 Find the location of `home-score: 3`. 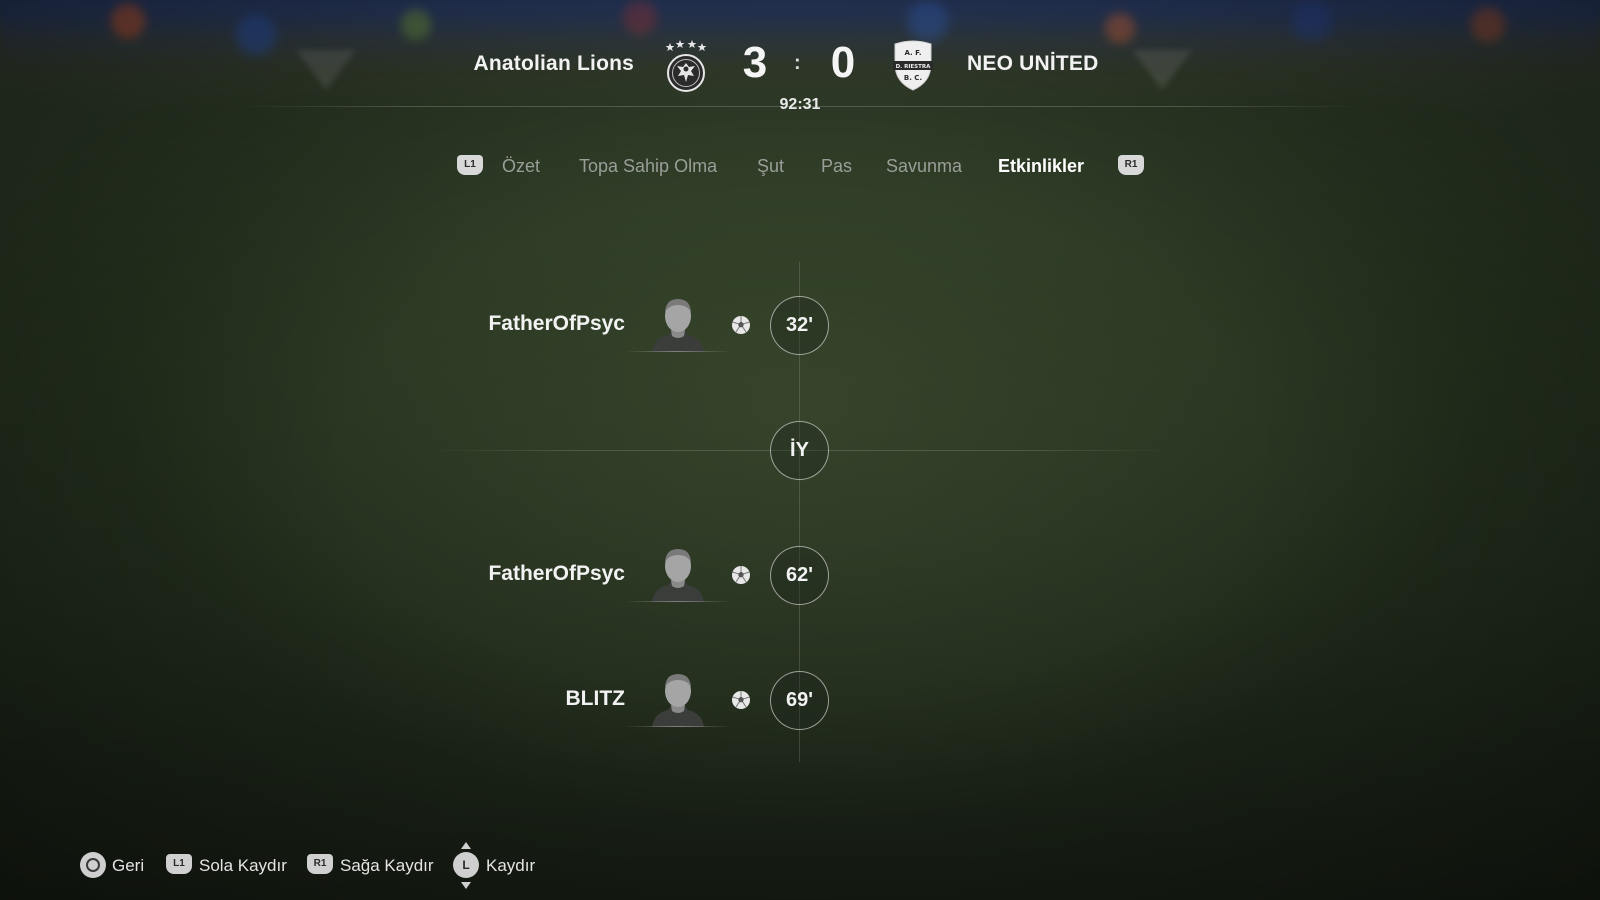

home-score: 3 is located at coordinates (755, 62).